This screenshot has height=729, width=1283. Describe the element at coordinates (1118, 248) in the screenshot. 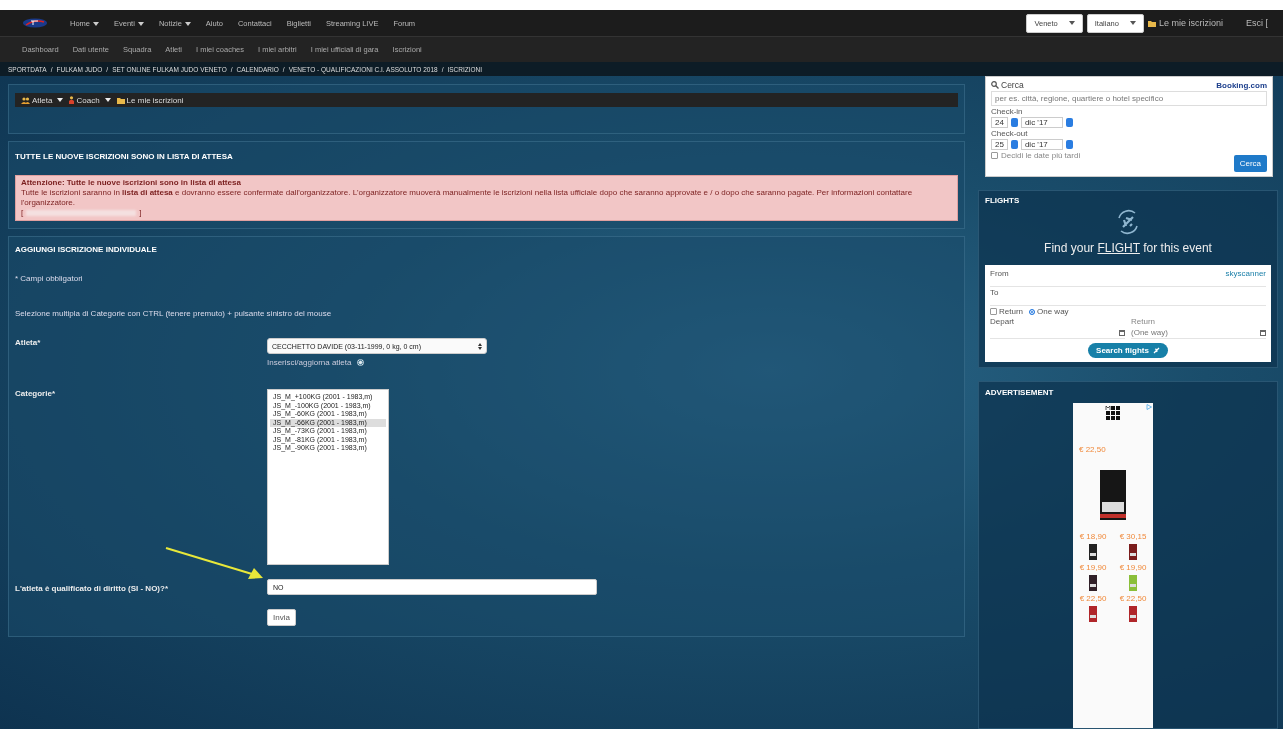

I see `flight-link: FLIGHT` at that location.